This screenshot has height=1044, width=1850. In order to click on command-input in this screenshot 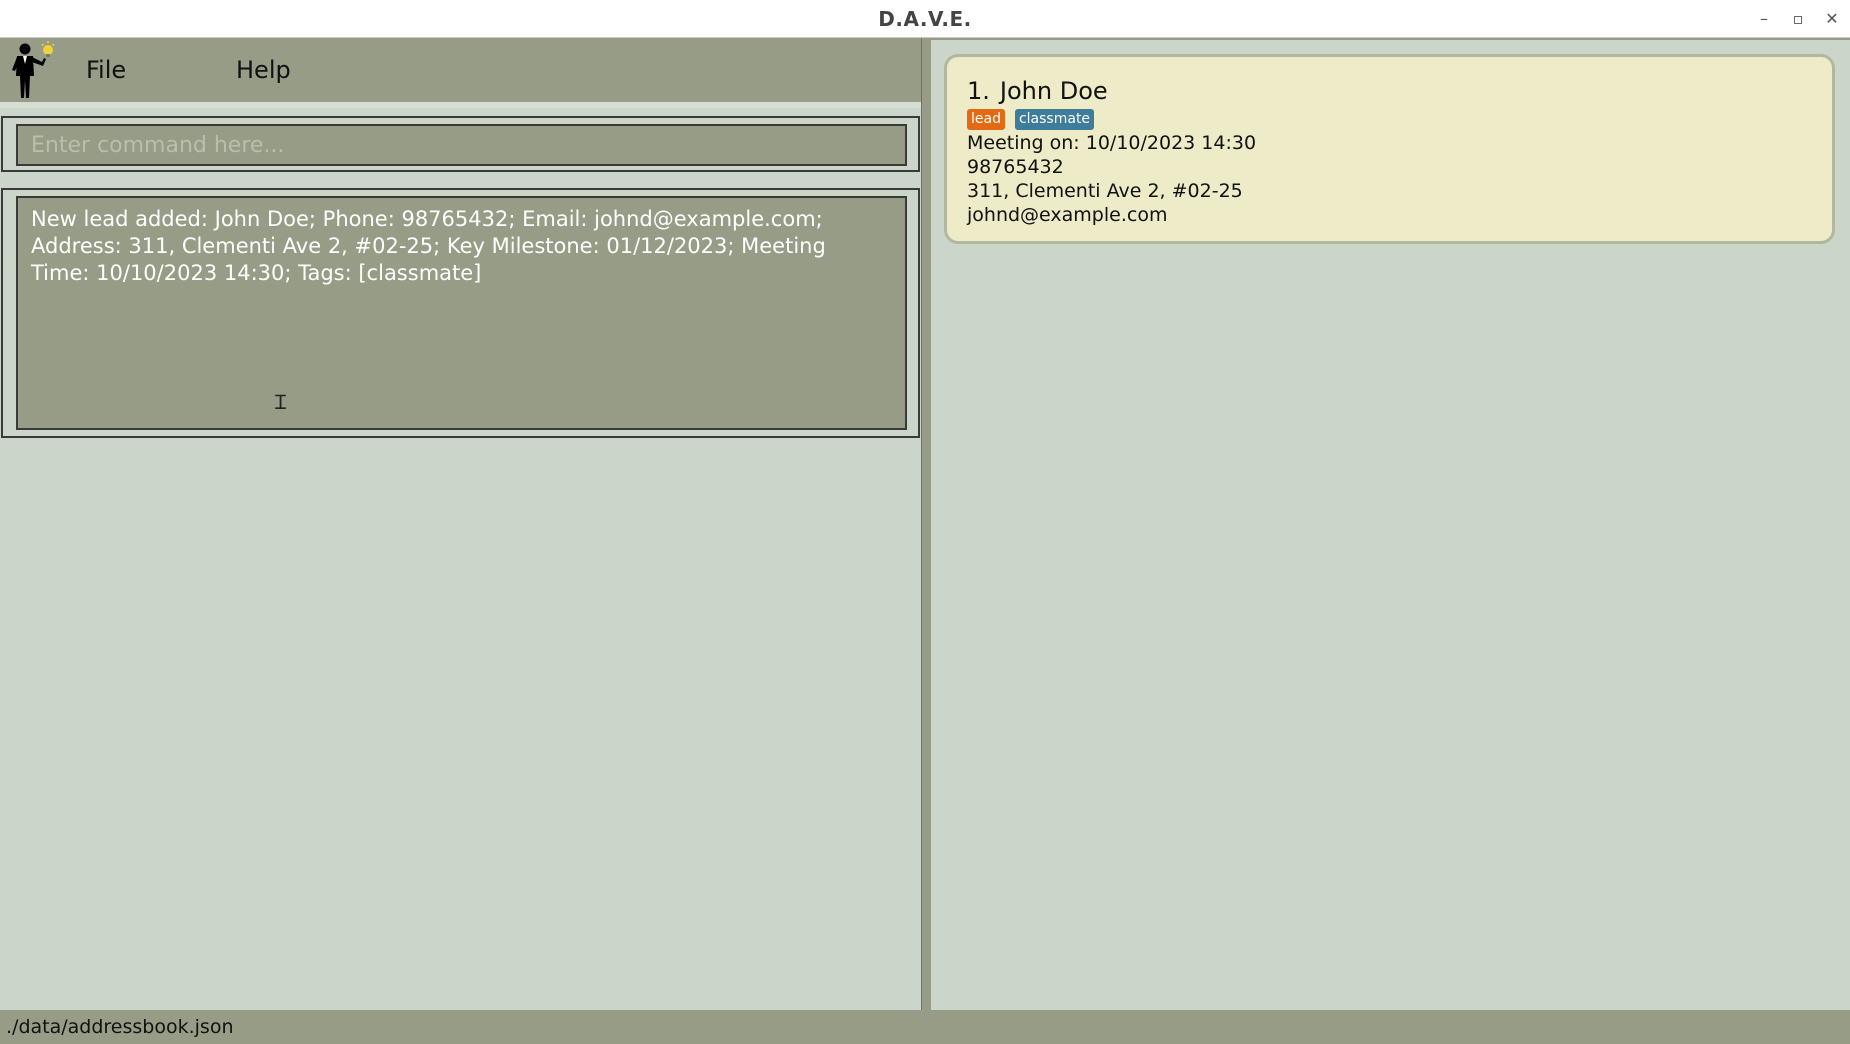, I will do `click(461, 145)`.